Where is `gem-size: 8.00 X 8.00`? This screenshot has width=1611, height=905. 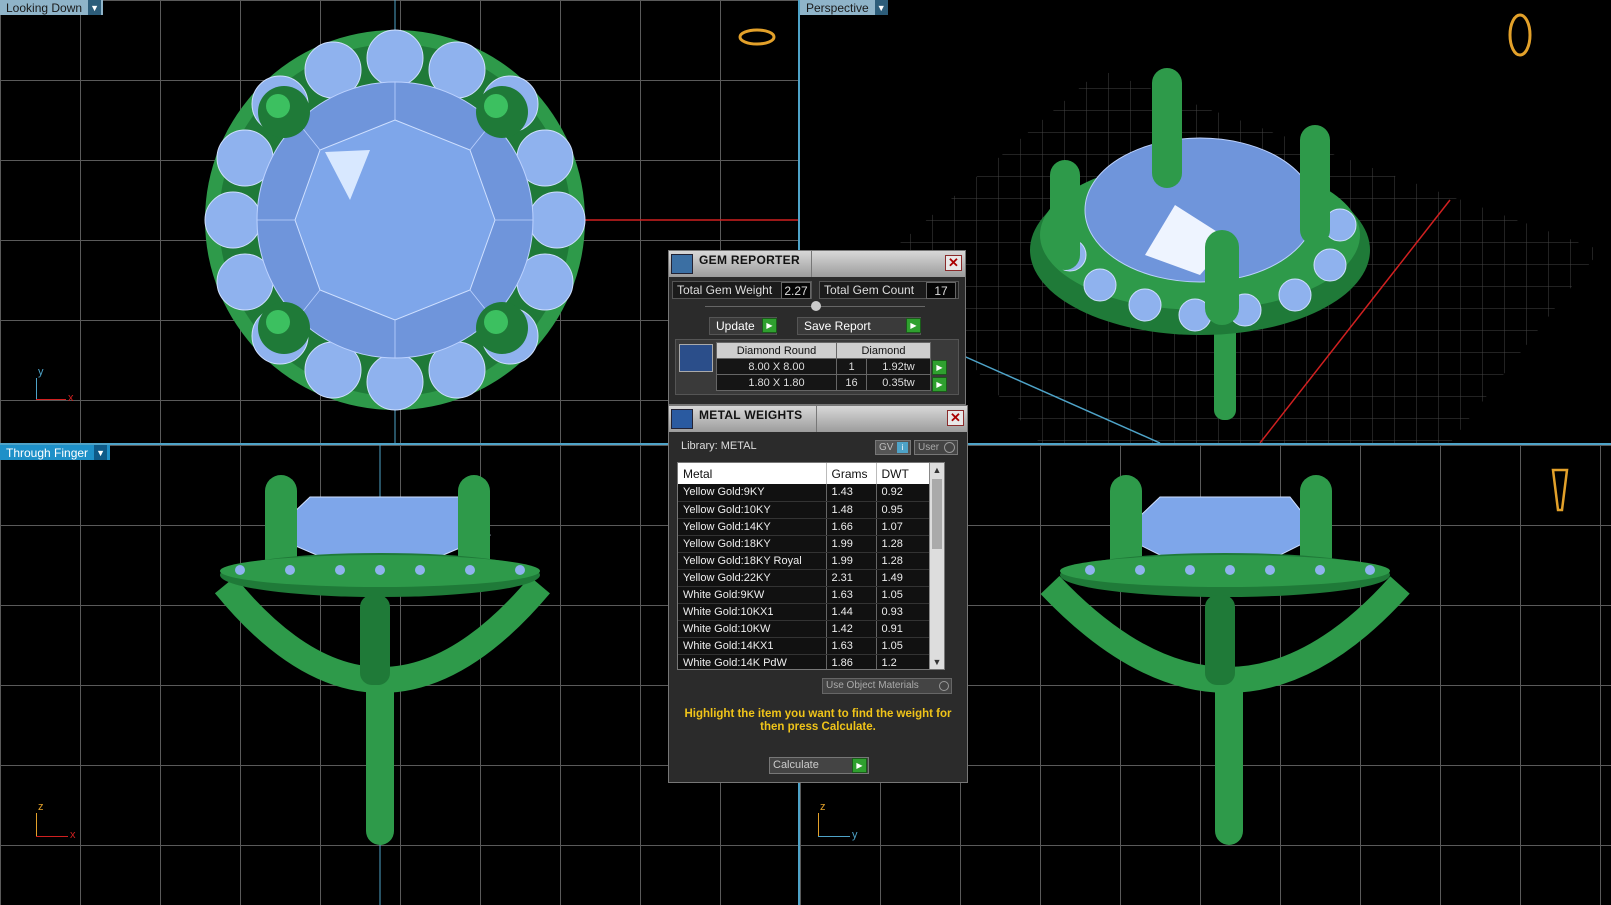
gem-size: 8.00 X 8.00 is located at coordinates (776, 366).